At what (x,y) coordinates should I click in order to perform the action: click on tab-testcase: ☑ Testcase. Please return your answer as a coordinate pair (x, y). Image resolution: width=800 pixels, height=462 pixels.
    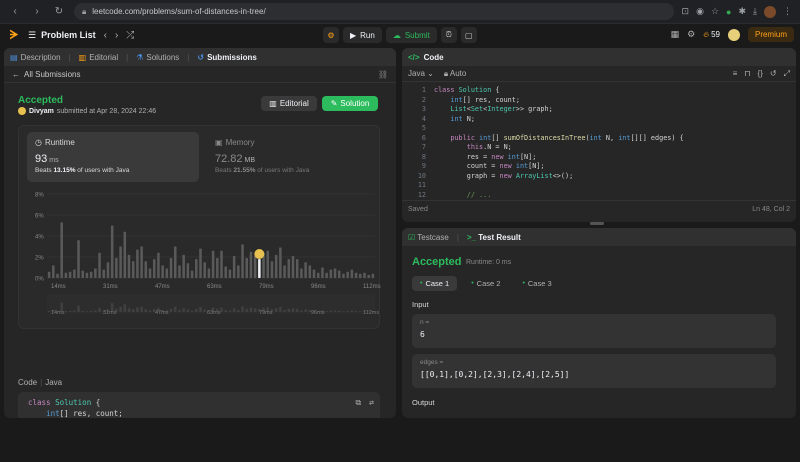
    Looking at the image, I should click on (428, 237).